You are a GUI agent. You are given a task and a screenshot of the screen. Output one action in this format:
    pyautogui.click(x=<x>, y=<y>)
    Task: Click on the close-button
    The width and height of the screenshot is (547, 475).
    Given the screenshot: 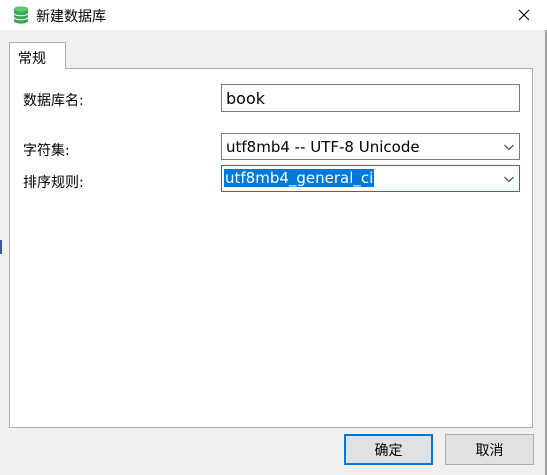 What is the action you would take?
    pyautogui.click(x=524, y=15)
    